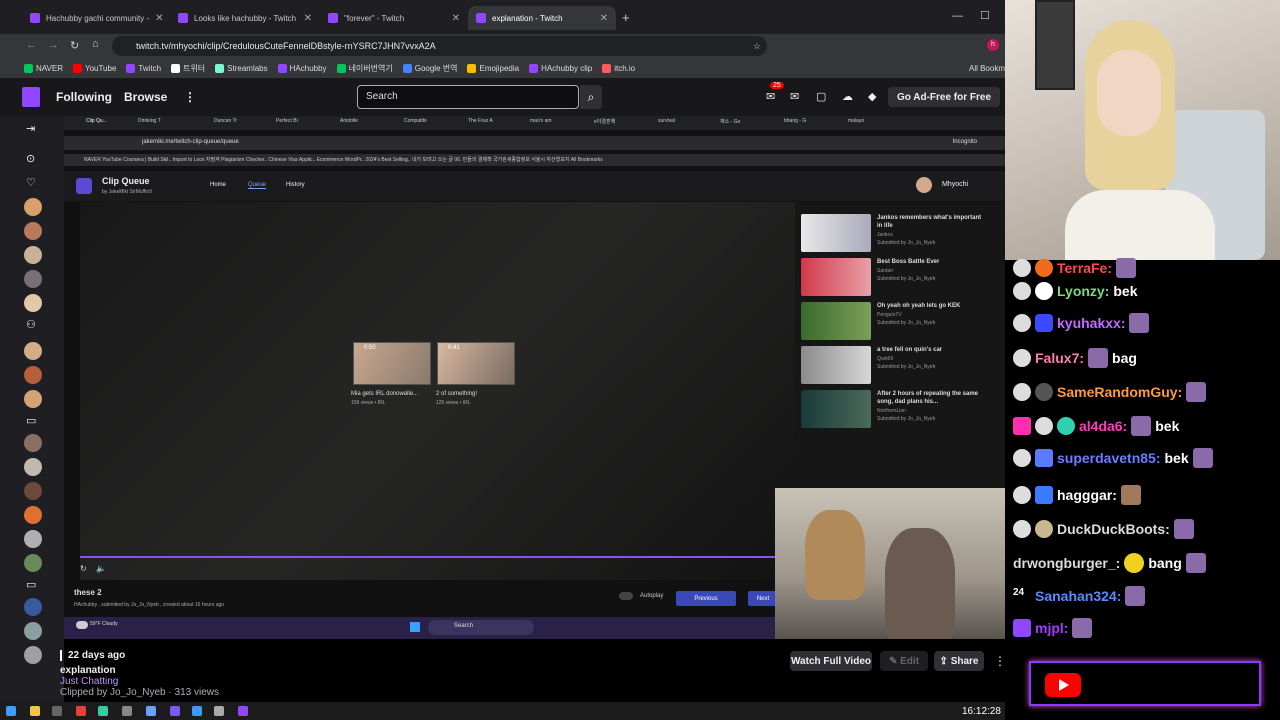 The height and width of the screenshot is (720, 1280). Describe the element at coordinates (429, 68) in the screenshot. I see `bookmark-item: Google 번역` at that location.